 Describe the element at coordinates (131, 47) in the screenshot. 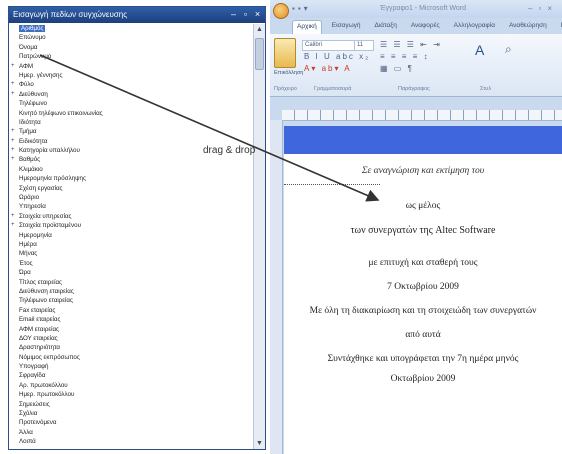

I see `field-list-item: Όνομα` at that location.